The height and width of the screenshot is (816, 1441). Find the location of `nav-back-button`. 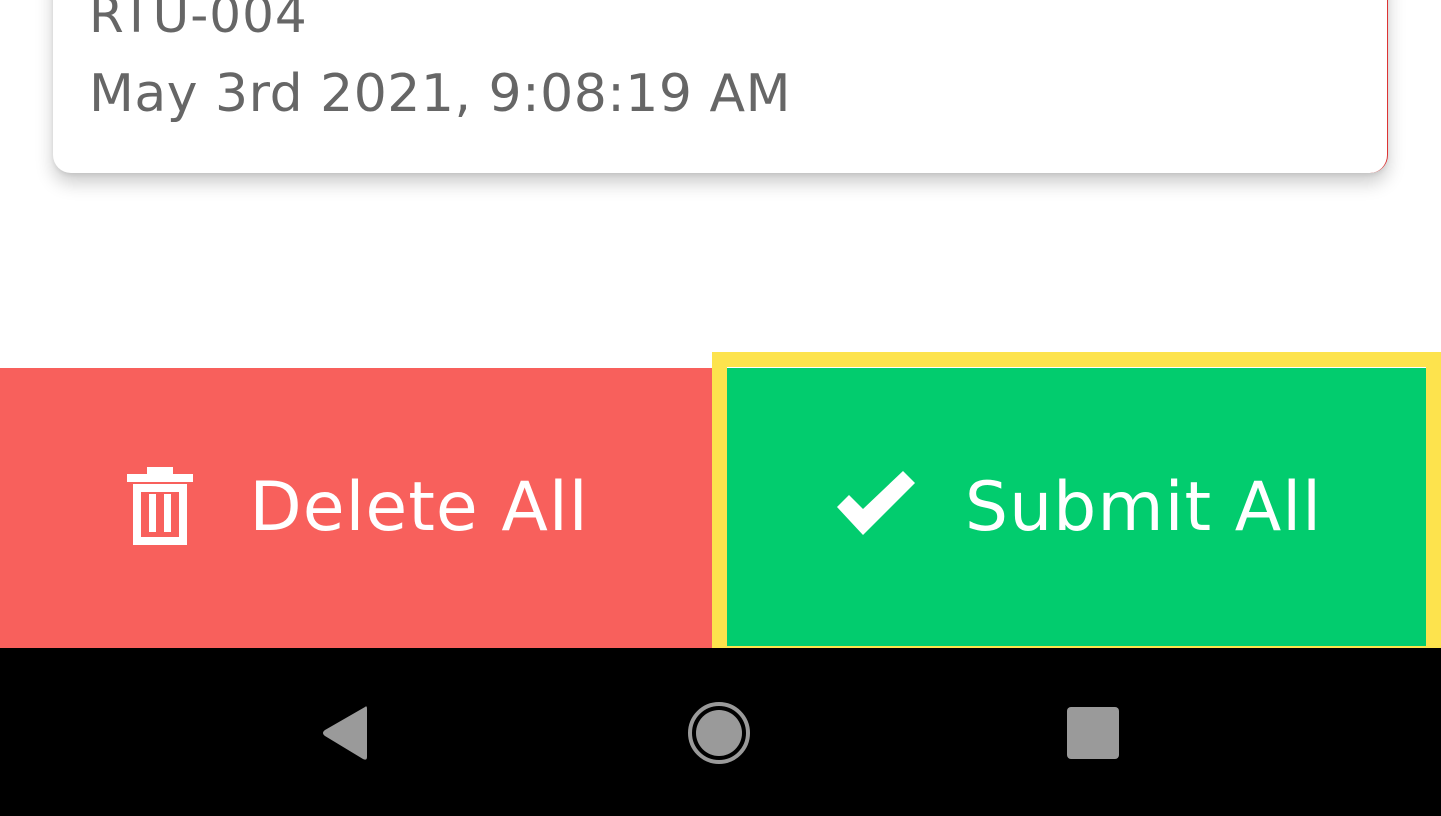

nav-back-button is located at coordinates (344, 735).